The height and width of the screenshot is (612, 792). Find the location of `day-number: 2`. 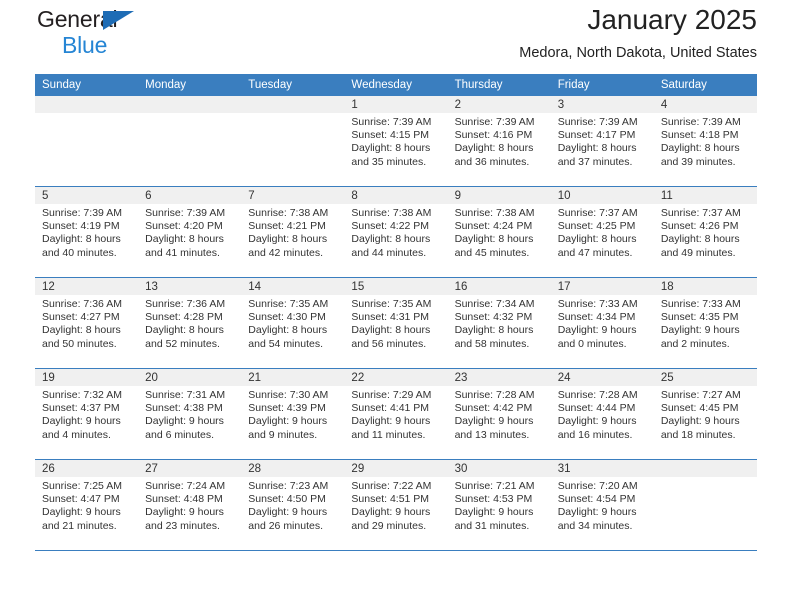

day-number: 2 is located at coordinates (499, 104).